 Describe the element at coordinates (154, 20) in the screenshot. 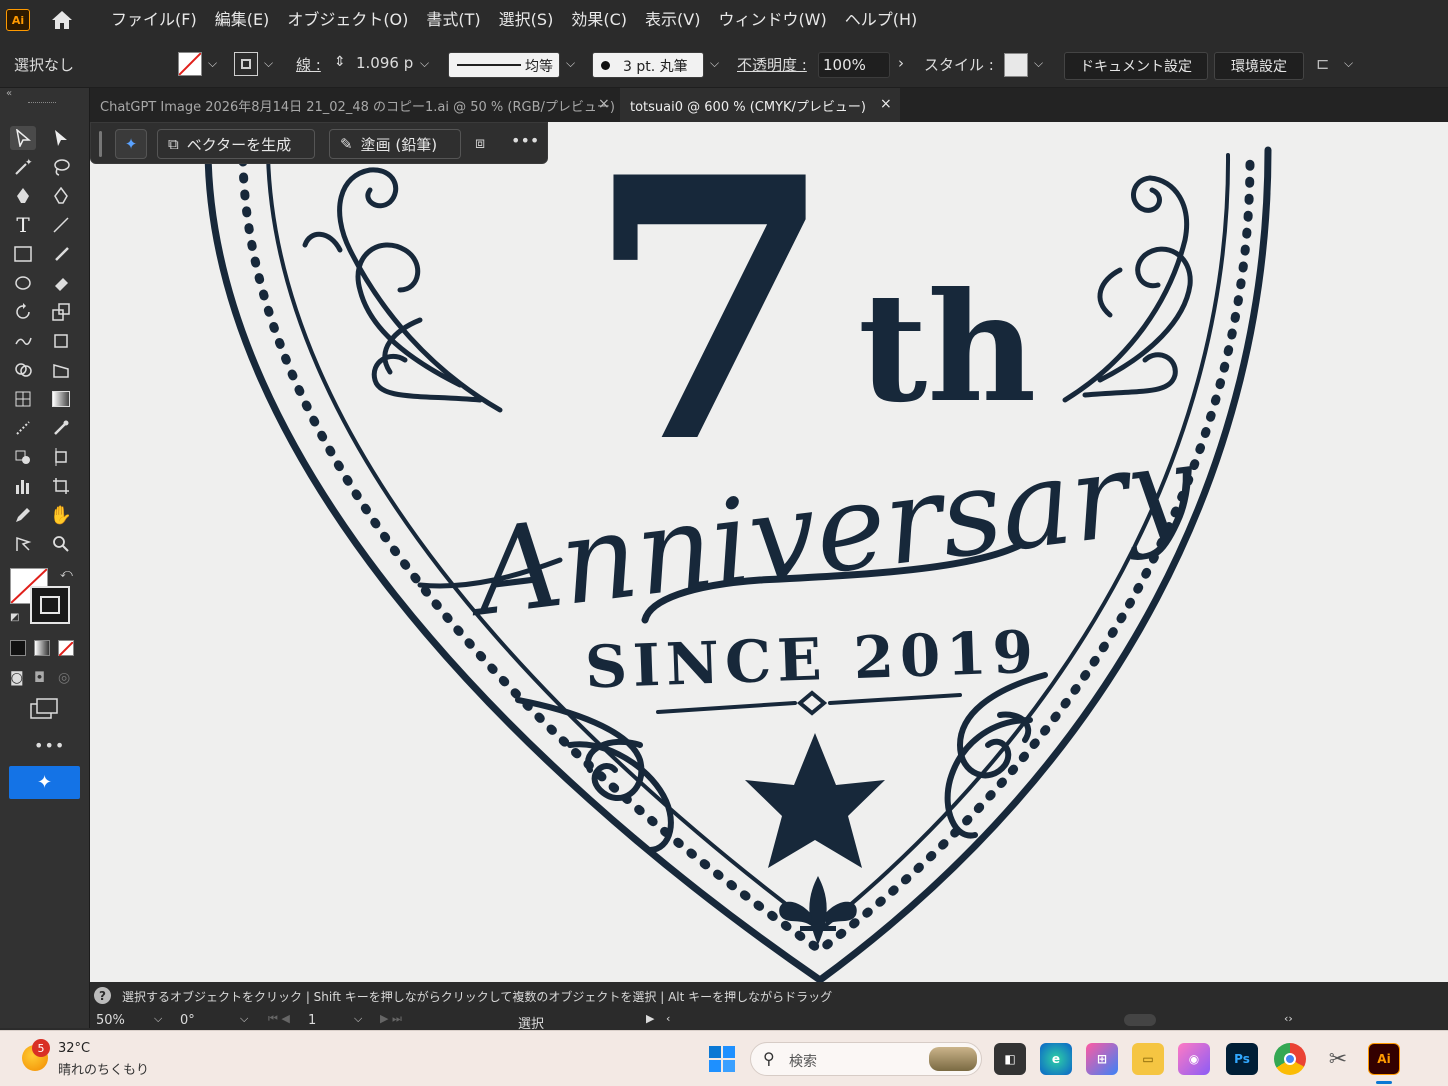

I see `menu-file: ファイル(F)` at that location.